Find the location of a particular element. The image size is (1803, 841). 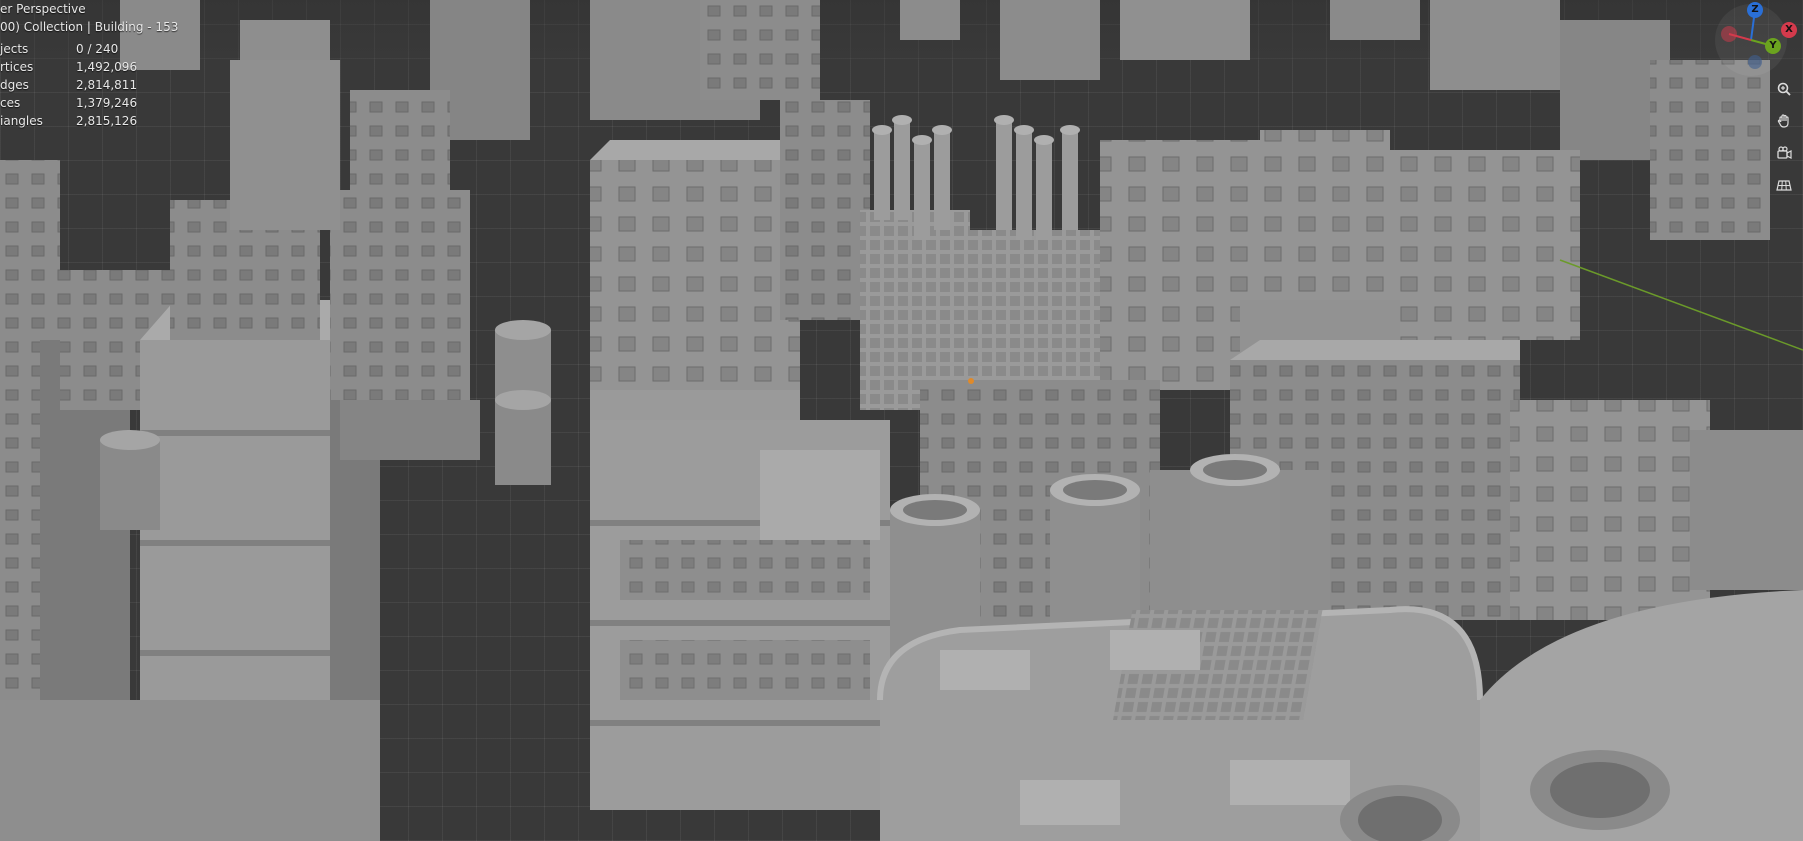

pan-hand-icon is located at coordinates (1784, 121).